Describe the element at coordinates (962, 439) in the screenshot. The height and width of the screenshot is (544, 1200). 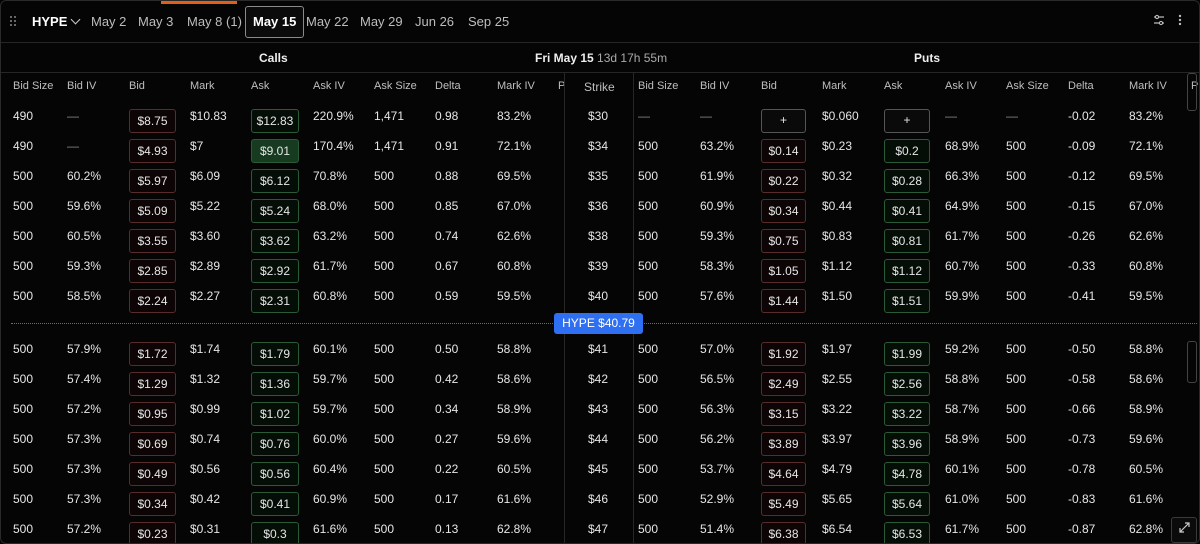
I see `put-ask-iv-cell: 58.9%` at that location.